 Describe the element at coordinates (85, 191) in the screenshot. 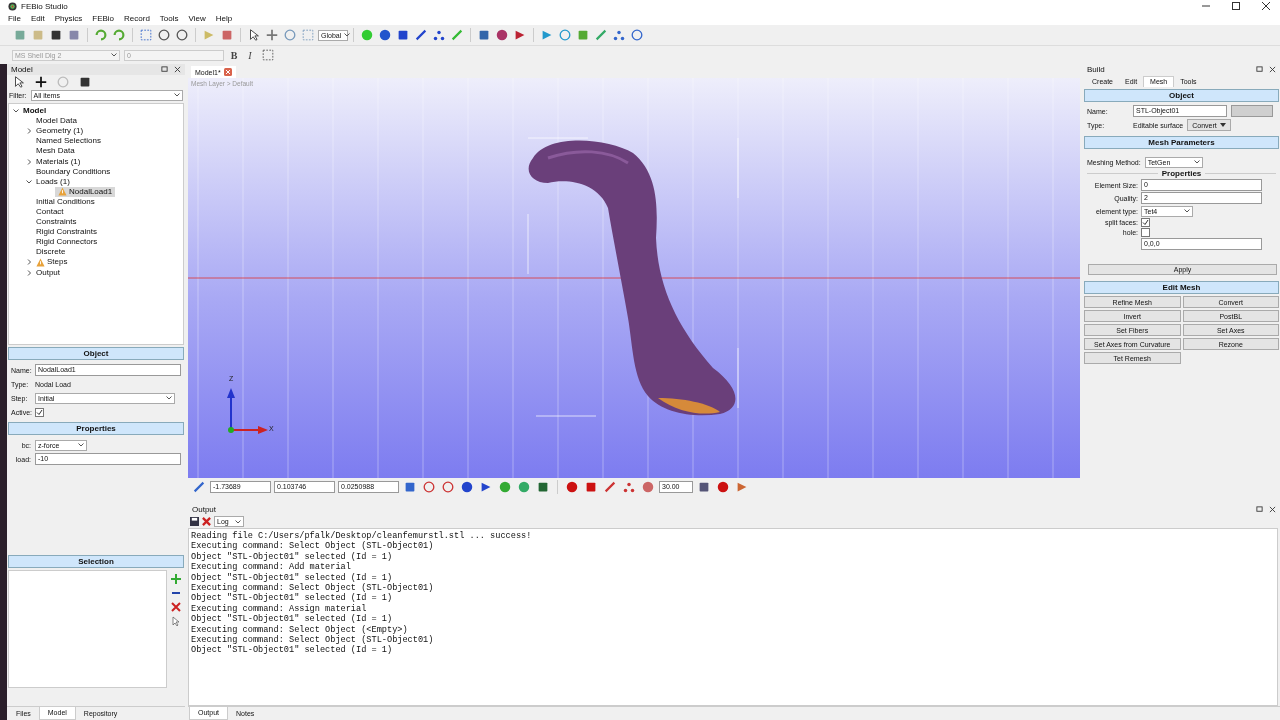

I see `tree-item: NodalLoad1` at that location.